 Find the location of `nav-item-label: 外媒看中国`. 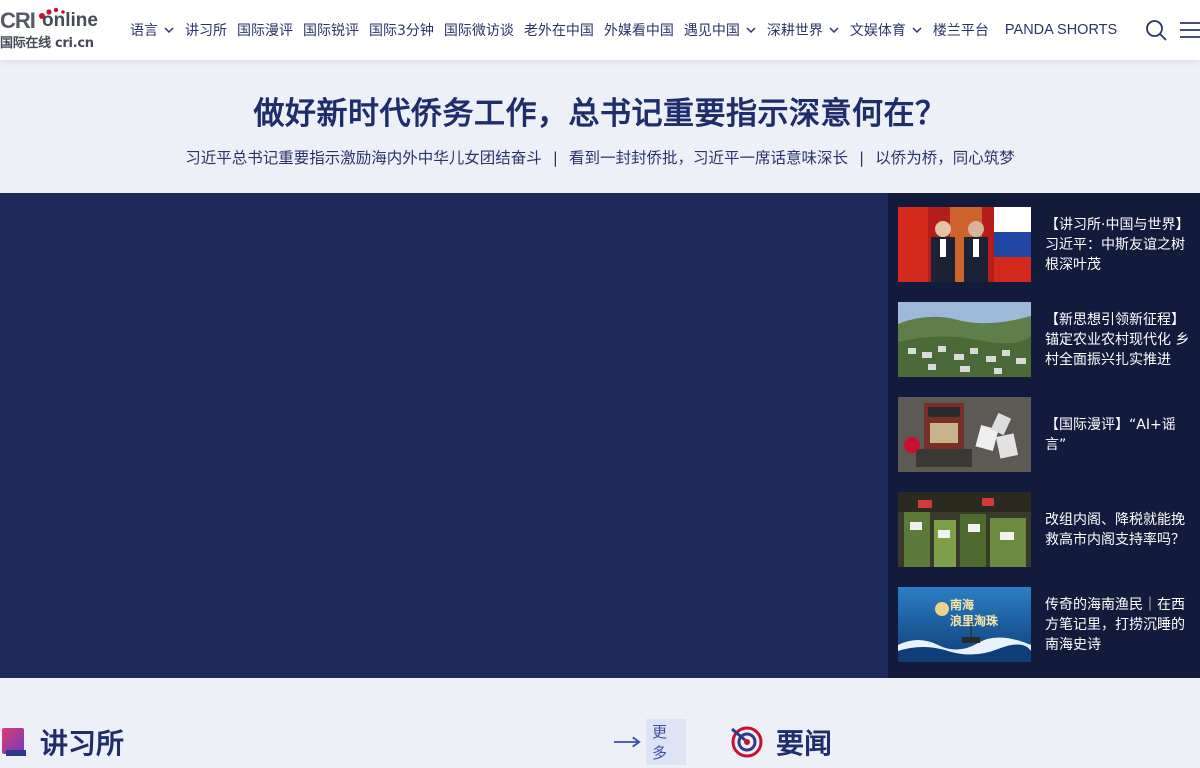

nav-item-label: 外媒看中国 is located at coordinates (638, 31).